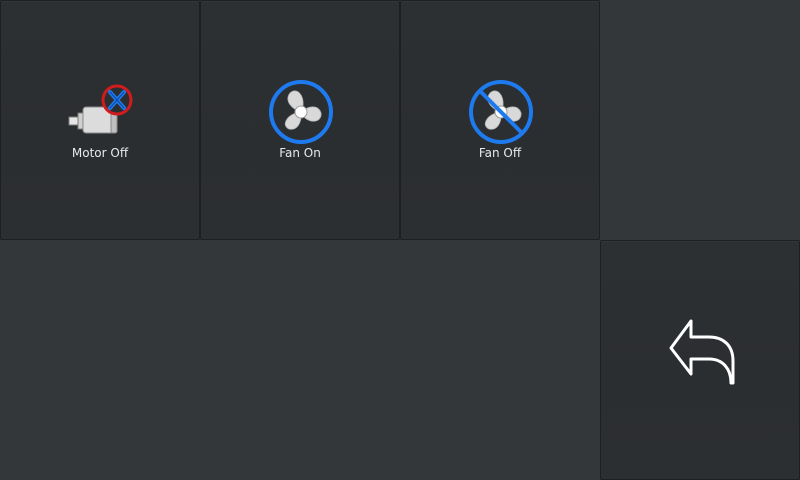 This screenshot has height=480, width=800. I want to click on fan-off-icon, so click(501, 112).